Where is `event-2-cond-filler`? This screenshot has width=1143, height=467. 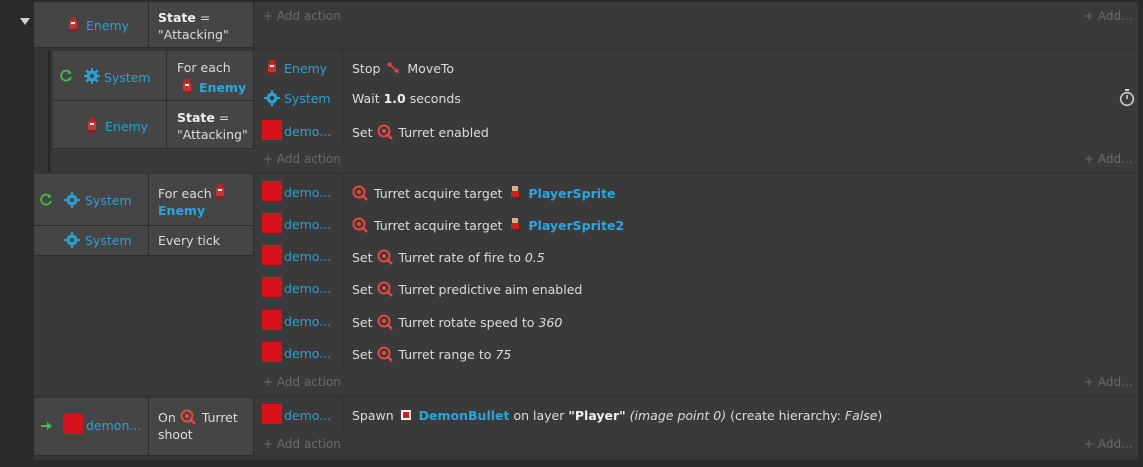
event-2-cond-filler is located at coordinates (144, 325).